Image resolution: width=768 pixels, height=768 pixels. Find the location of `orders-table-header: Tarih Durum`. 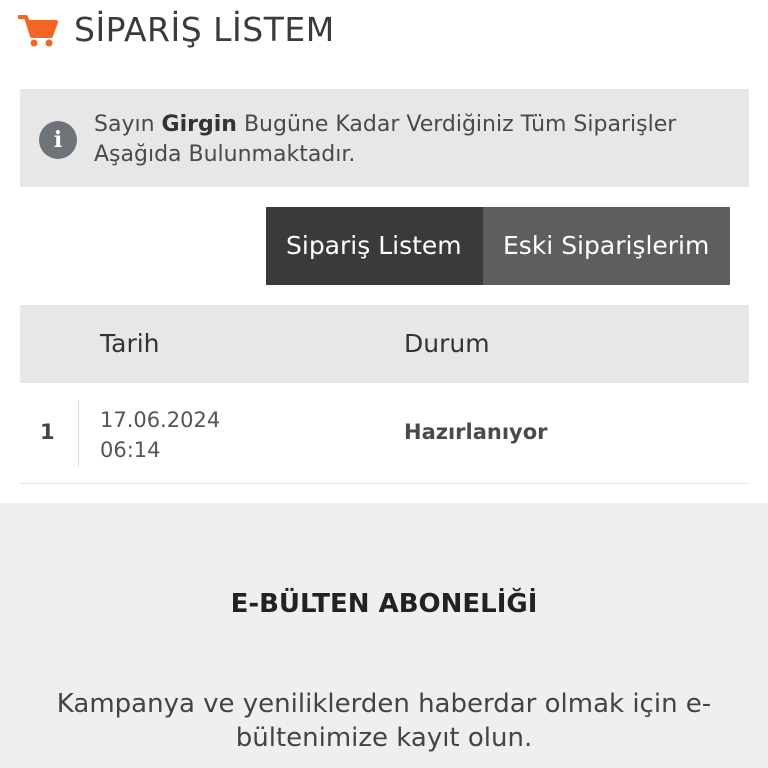

orders-table-header: Tarih Durum is located at coordinates (384, 344).